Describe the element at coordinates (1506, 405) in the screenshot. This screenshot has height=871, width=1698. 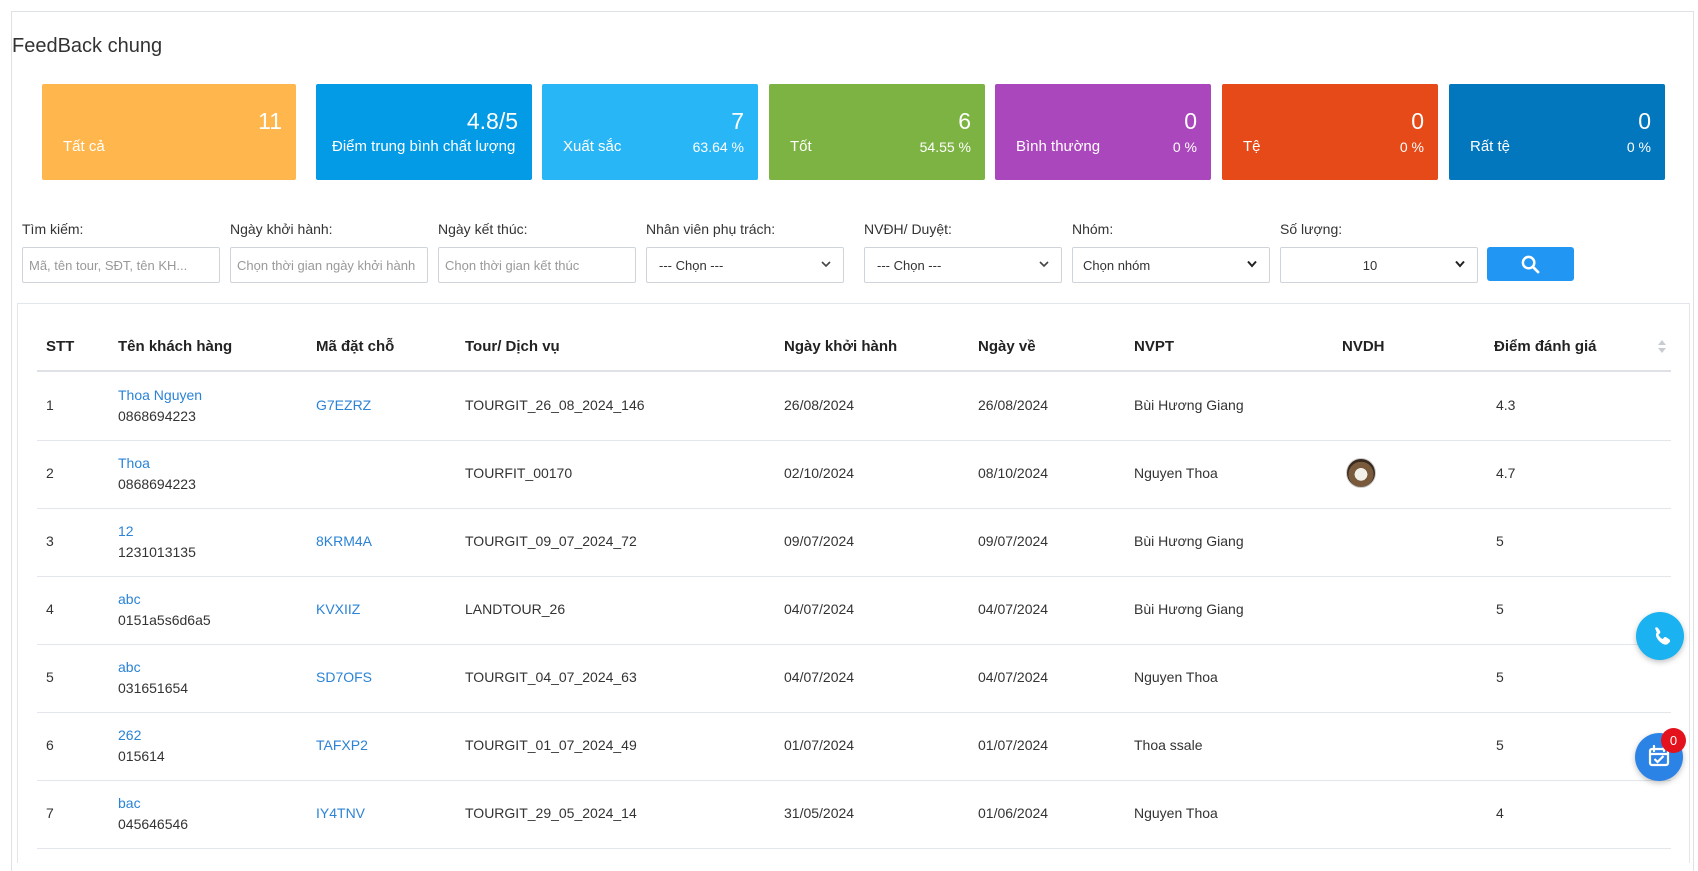
I see `rating-score: 4.3` at that location.